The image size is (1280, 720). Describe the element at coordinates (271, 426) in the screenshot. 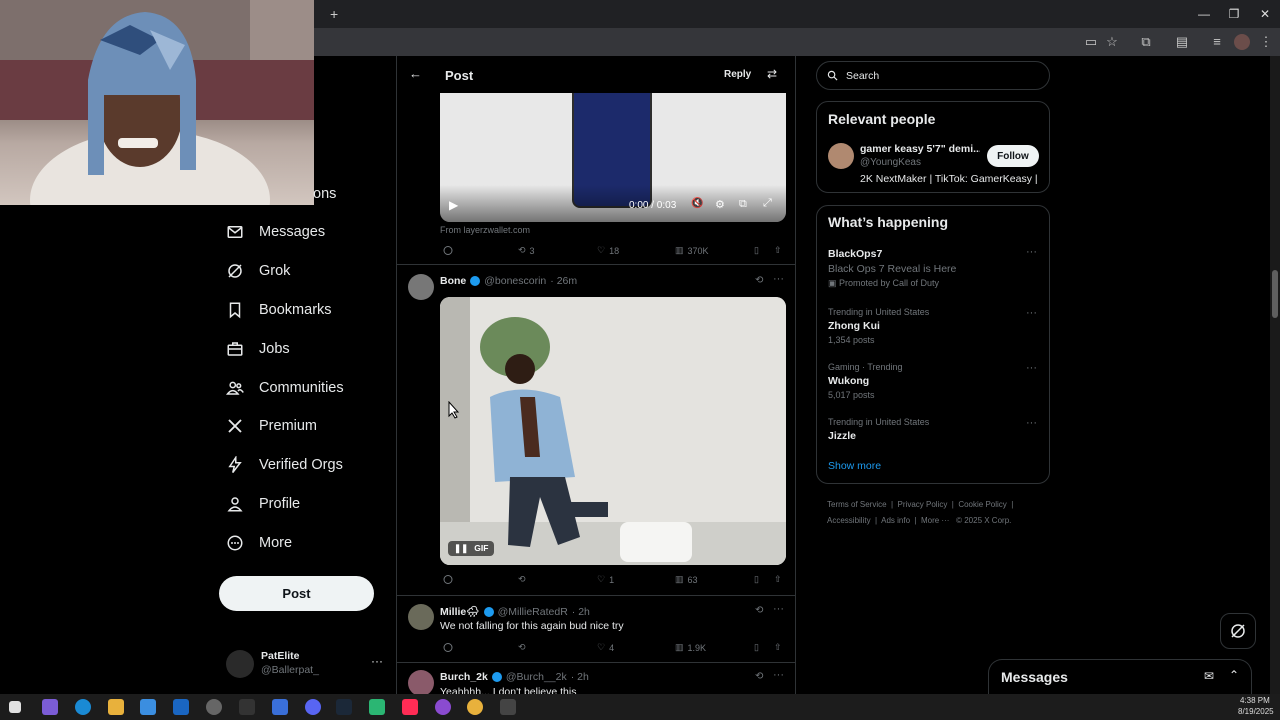

I see `sidebar-item-premium: Premium` at that location.